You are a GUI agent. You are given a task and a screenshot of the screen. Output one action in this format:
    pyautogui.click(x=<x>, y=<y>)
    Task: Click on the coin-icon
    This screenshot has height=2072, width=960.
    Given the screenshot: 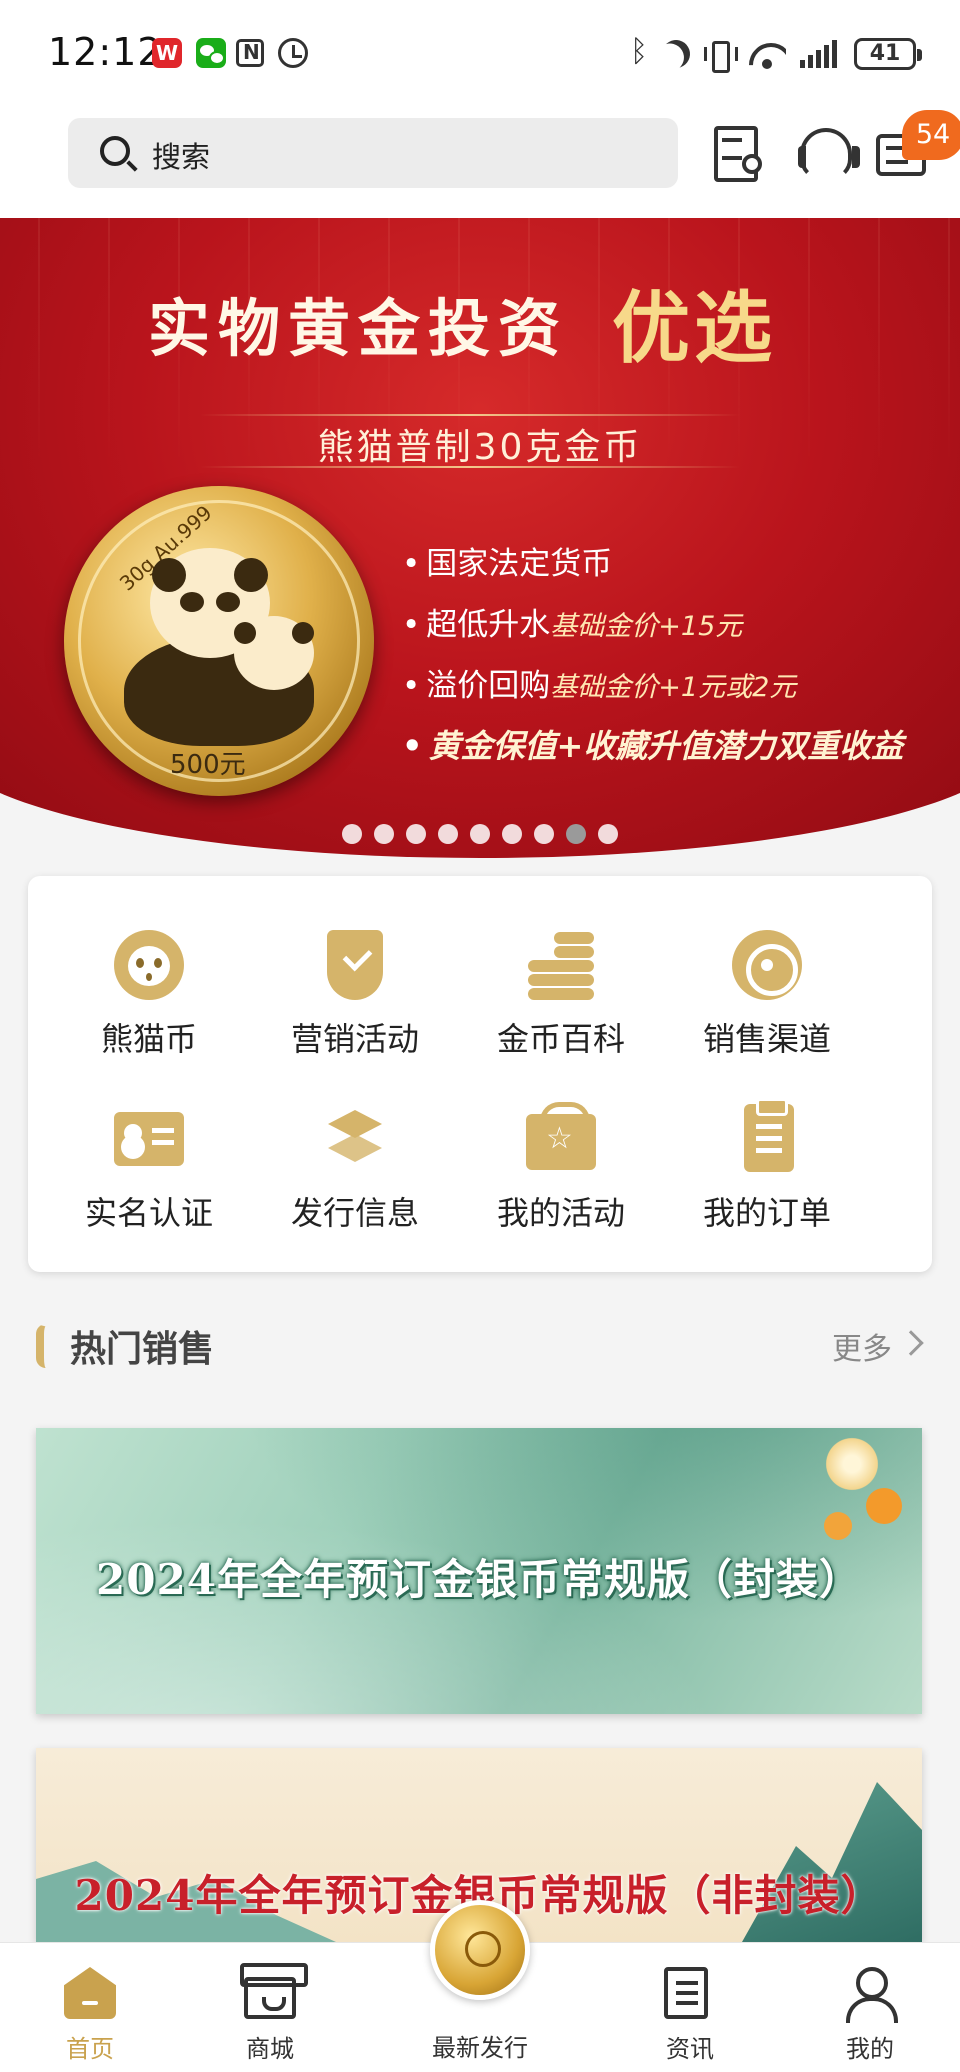 What is the action you would take?
    pyautogui.click(x=480, y=1950)
    